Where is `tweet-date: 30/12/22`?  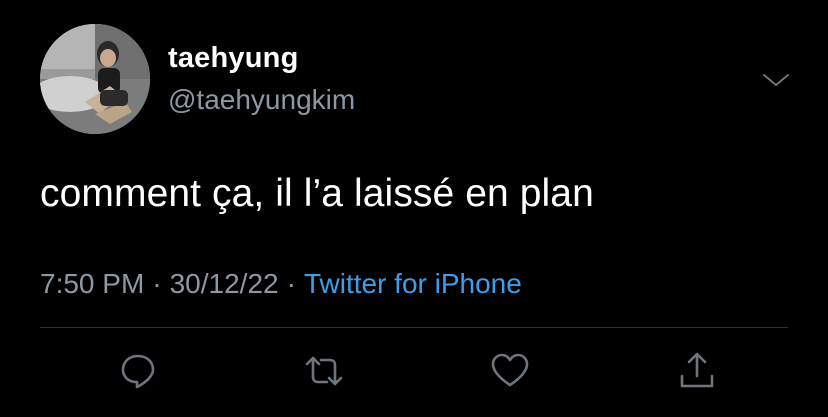 tweet-date: 30/12/22 is located at coordinates (224, 283).